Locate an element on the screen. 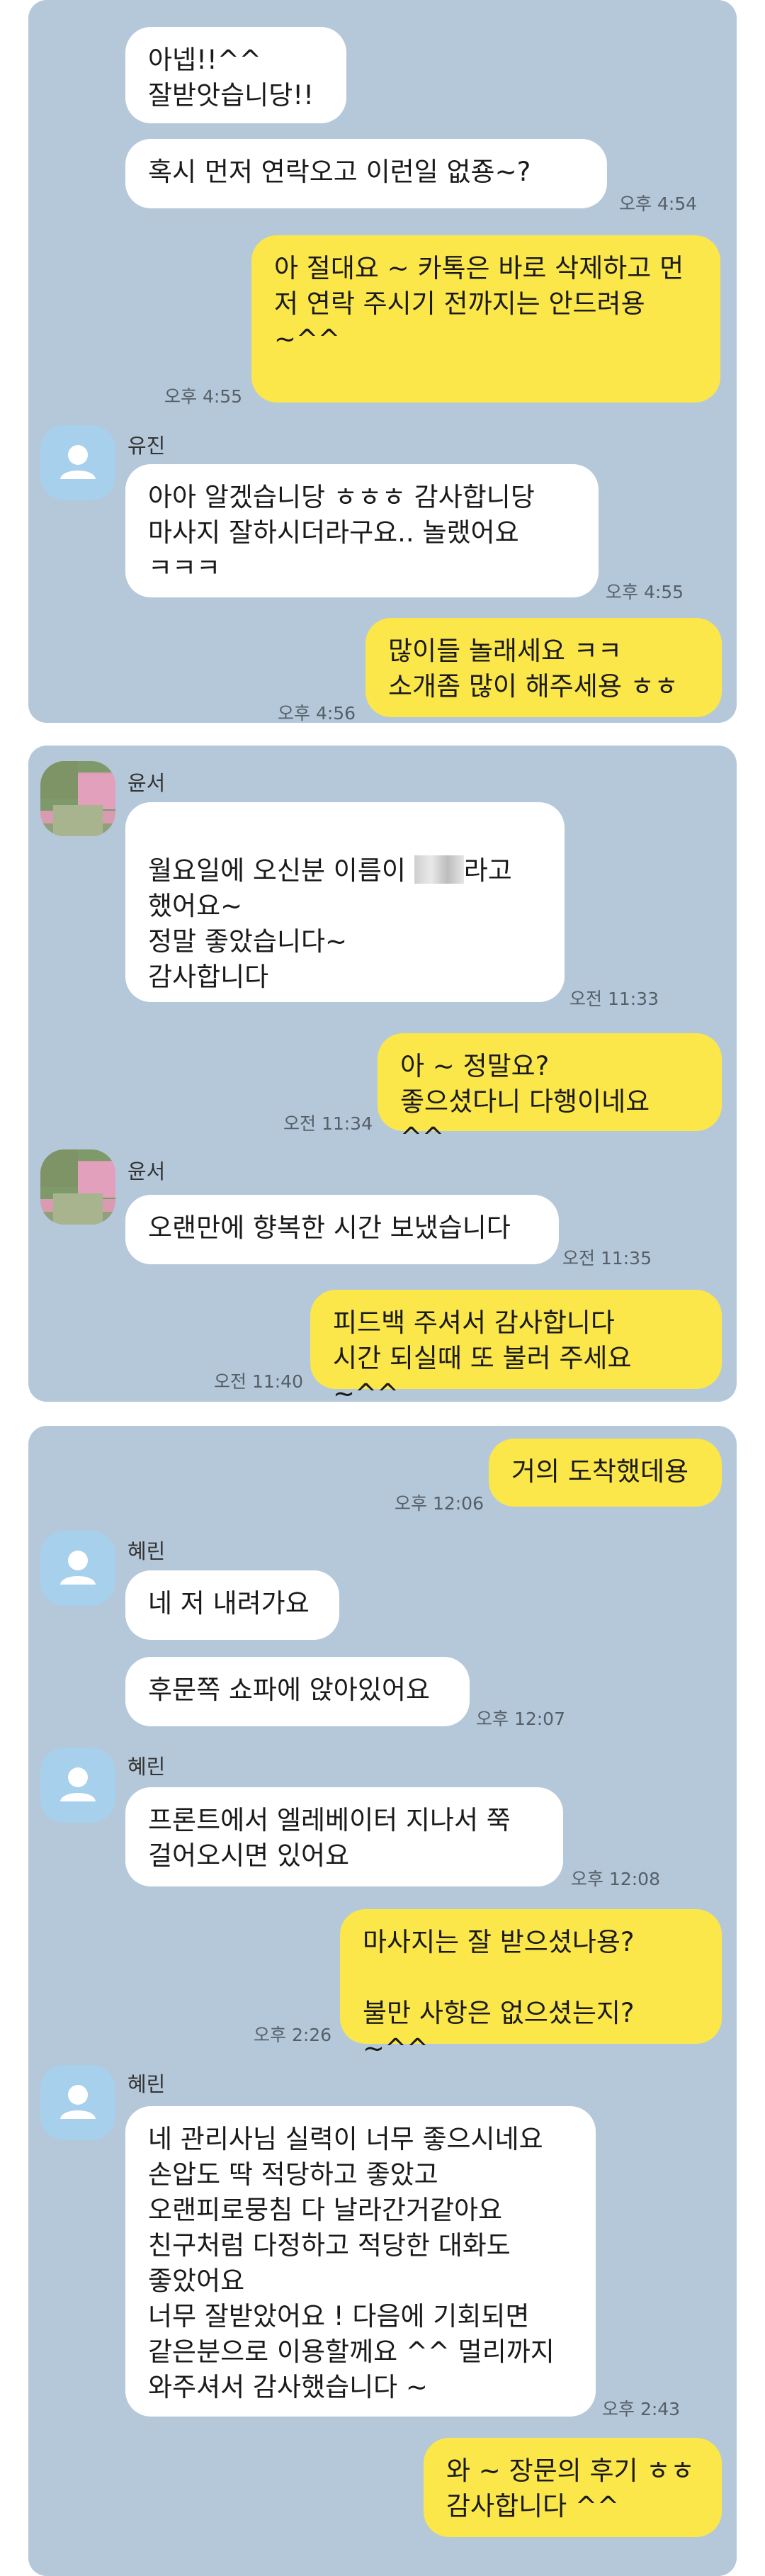  incoming-message: 프론트에서 엘레베이터 지나서 쭉 걸어오시면 있어요 is located at coordinates (344, 1836).